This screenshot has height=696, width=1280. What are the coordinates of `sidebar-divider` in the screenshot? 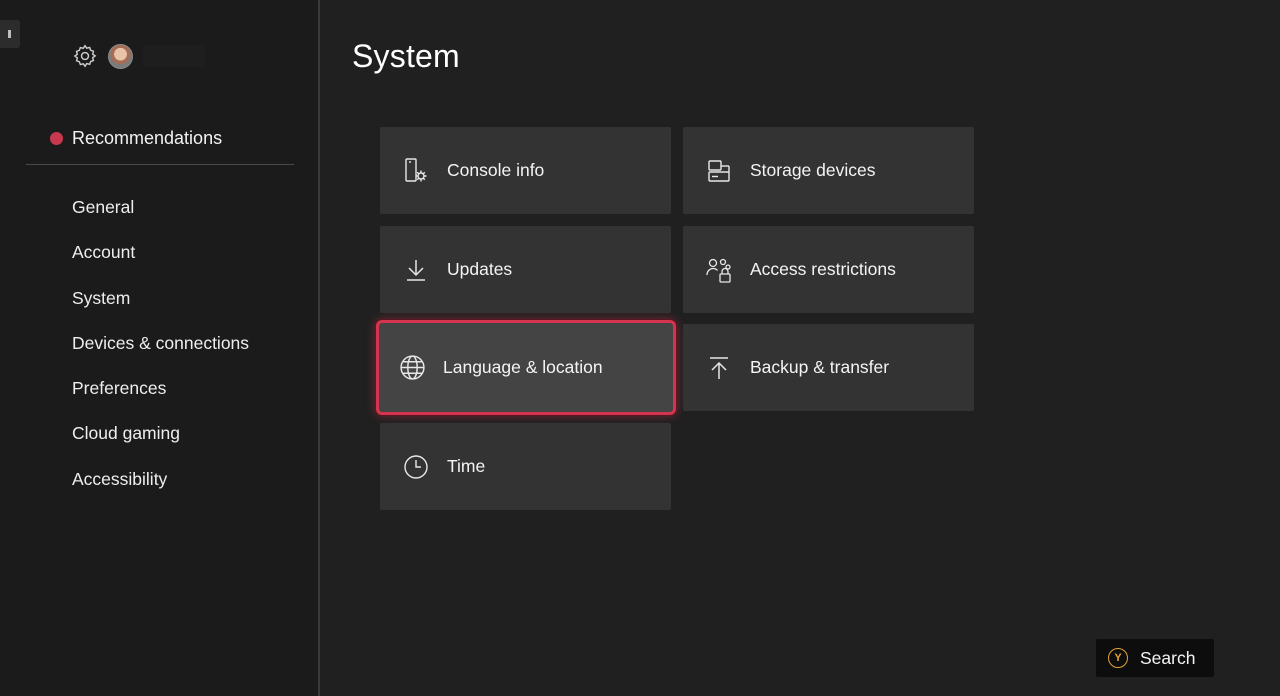 It's located at (160, 164).